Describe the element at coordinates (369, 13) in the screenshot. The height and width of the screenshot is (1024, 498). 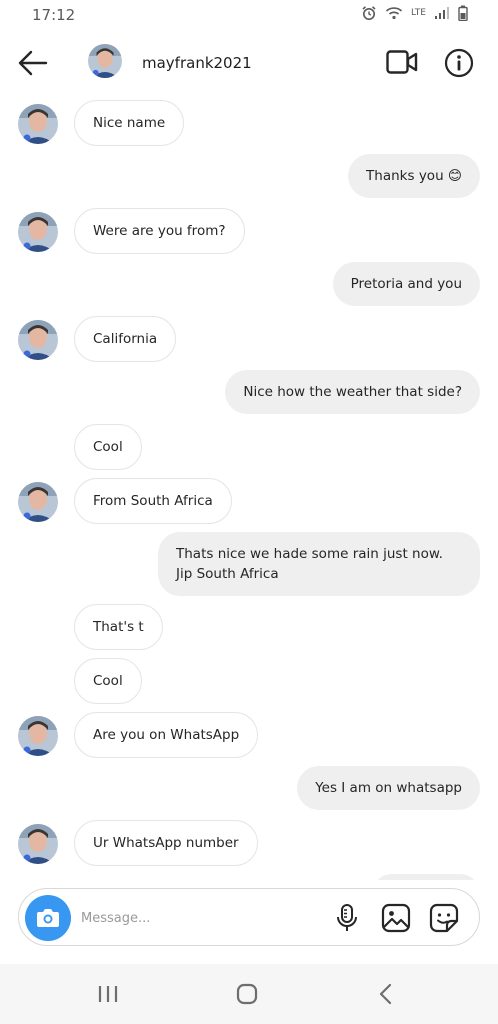
I see `alarm-icon` at that location.